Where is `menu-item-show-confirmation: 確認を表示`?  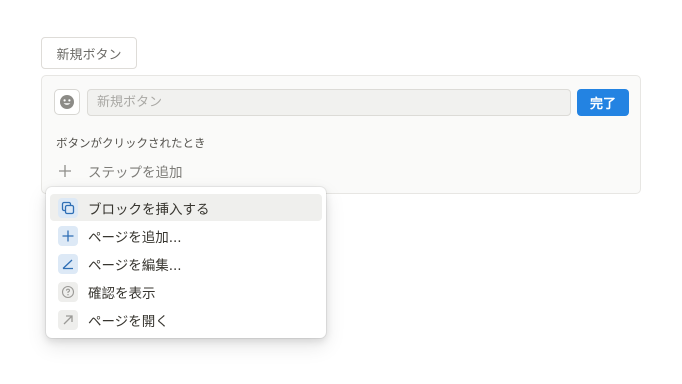 menu-item-show-confirmation: 確認を表示 is located at coordinates (186, 291).